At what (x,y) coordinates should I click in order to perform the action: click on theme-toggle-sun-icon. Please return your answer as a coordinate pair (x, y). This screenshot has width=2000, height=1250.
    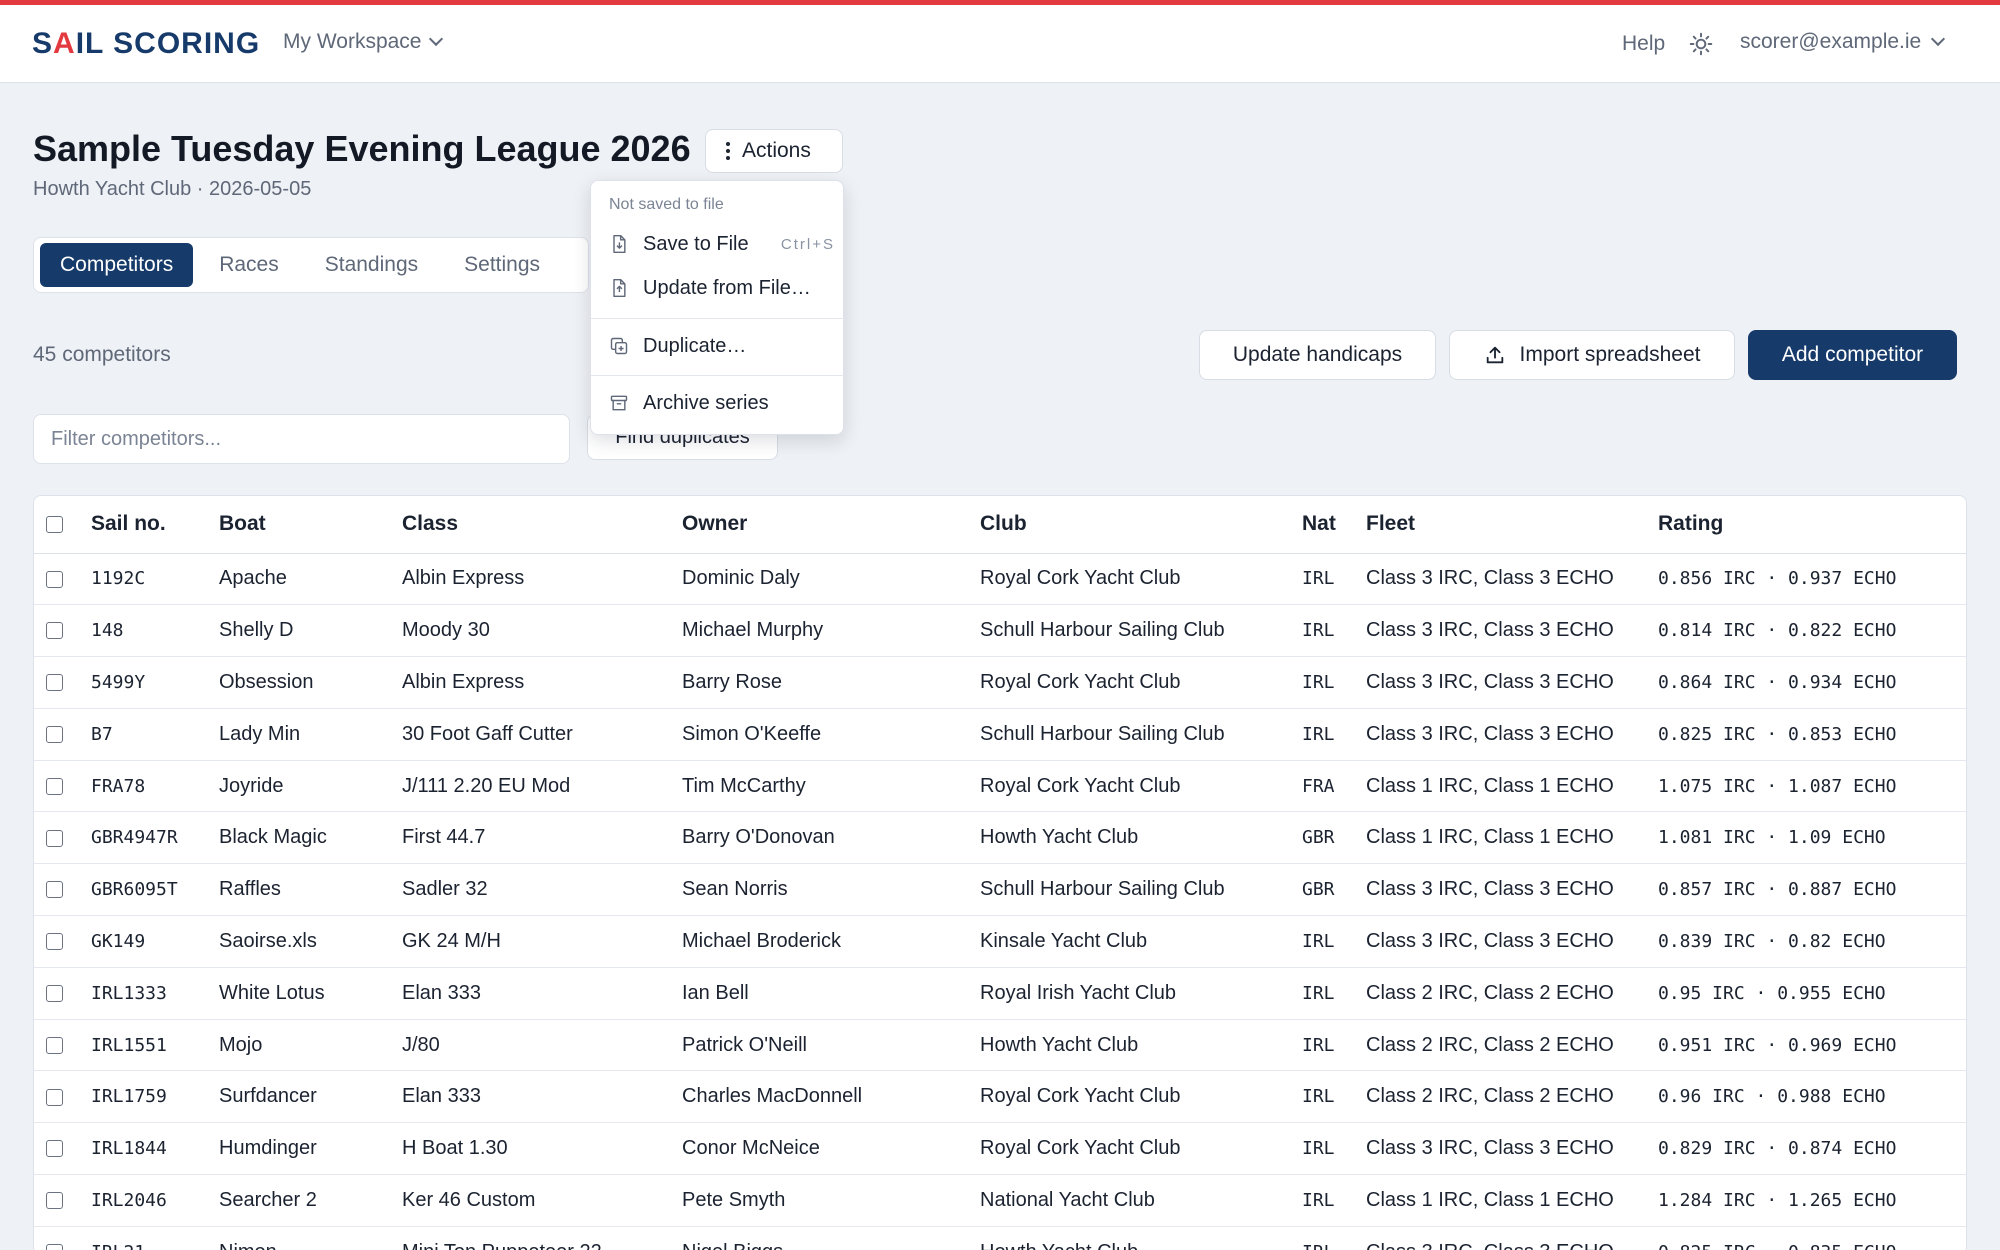
    Looking at the image, I should click on (1701, 44).